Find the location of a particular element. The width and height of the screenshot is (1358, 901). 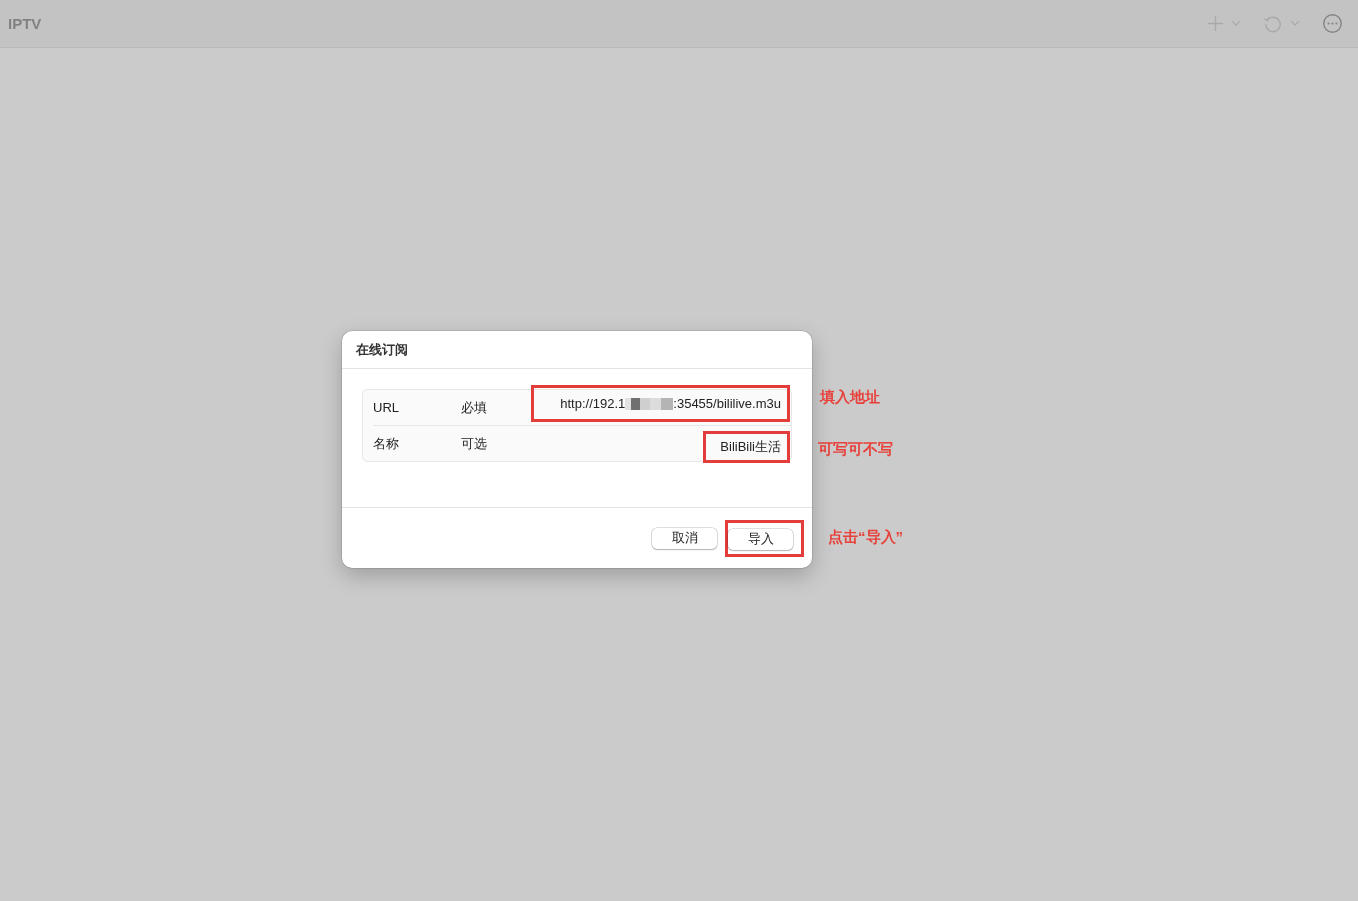

annotation-note: 可写可不写 is located at coordinates (855, 449).